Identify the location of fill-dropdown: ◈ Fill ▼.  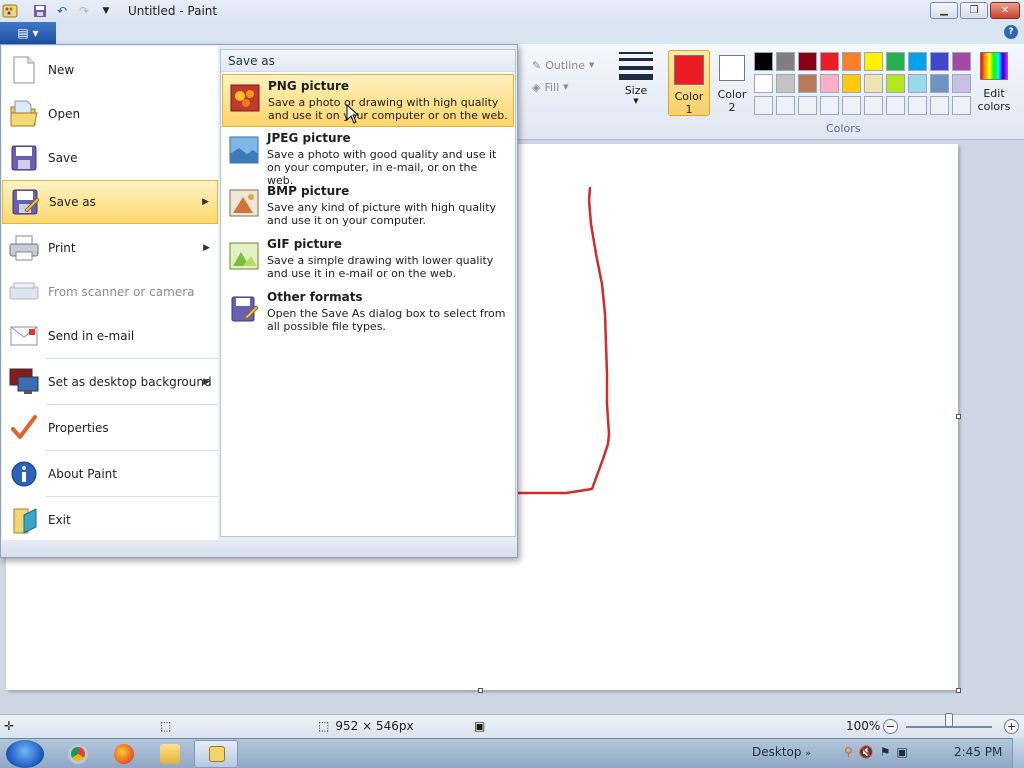
(563, 87).